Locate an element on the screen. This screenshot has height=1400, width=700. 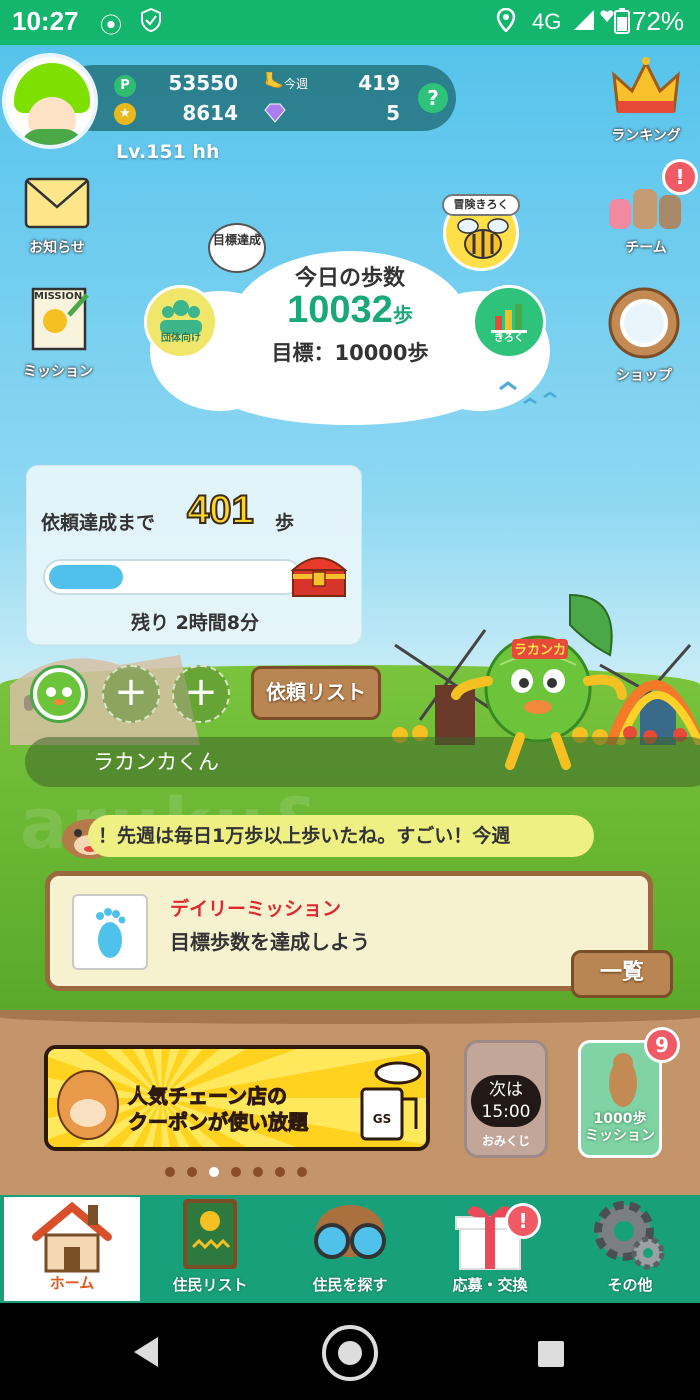
bee-icon is located at coordinates (483, 238).